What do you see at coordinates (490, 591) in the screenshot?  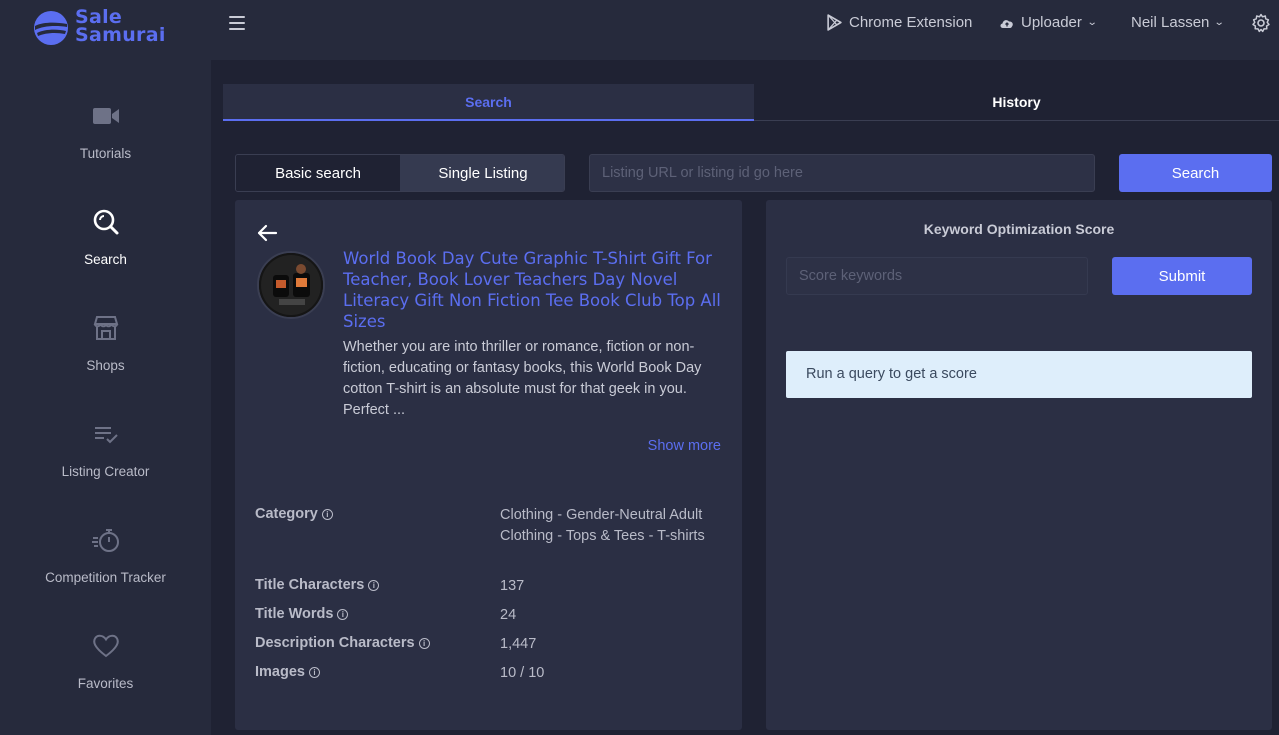 I see `stat-row-title-characters: Title Characters i 137` at bounding box center [490, 591].